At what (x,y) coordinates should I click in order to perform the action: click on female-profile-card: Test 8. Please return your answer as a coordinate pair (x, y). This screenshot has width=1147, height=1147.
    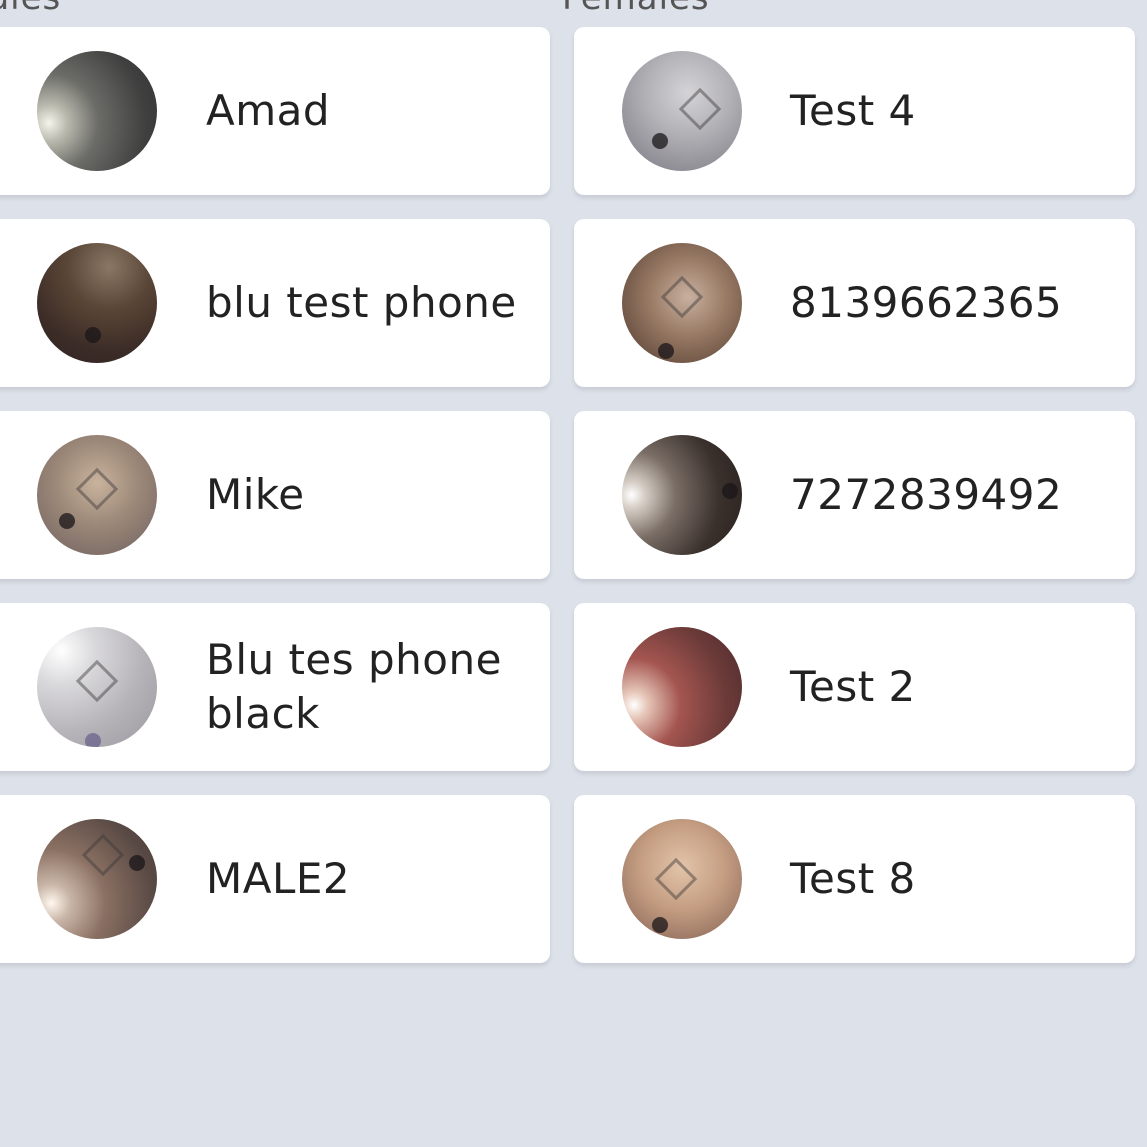
    Looking at the image, I should click on (854, 879).